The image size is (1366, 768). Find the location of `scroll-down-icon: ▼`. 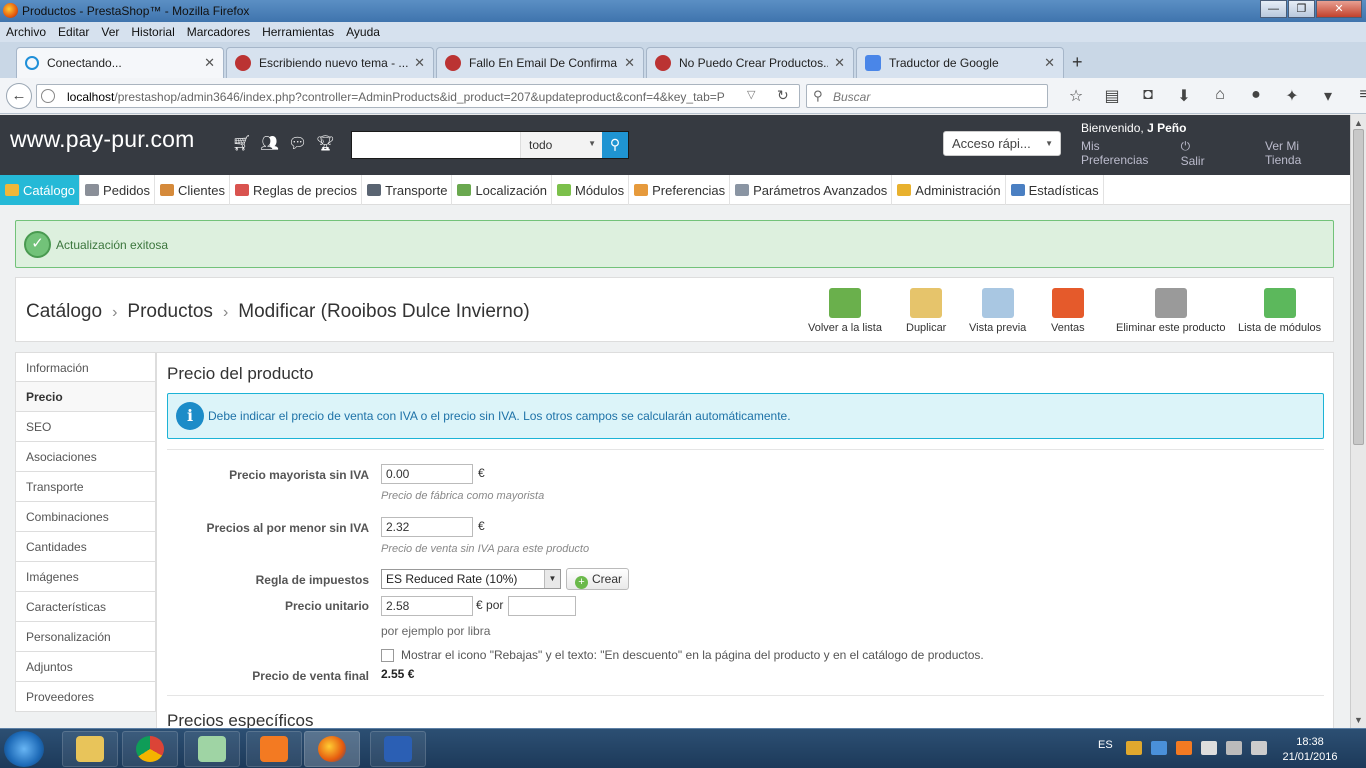

scroll-down-icon: ▼ is located at coordinates (1358, 720).